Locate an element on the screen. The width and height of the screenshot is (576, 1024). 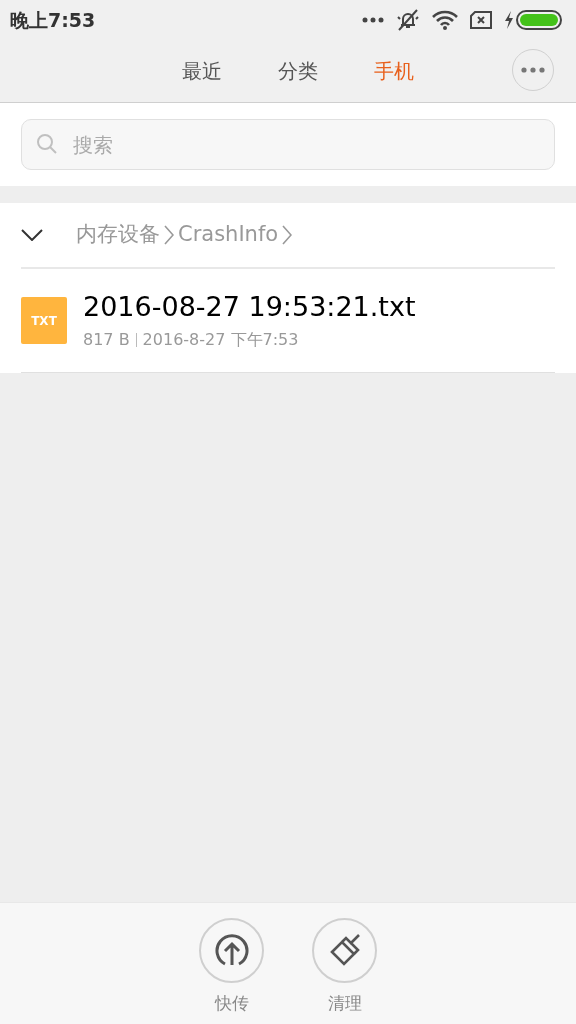
file-date: 2016-8-27 下午7:53 is located at coordinates (220, 339).